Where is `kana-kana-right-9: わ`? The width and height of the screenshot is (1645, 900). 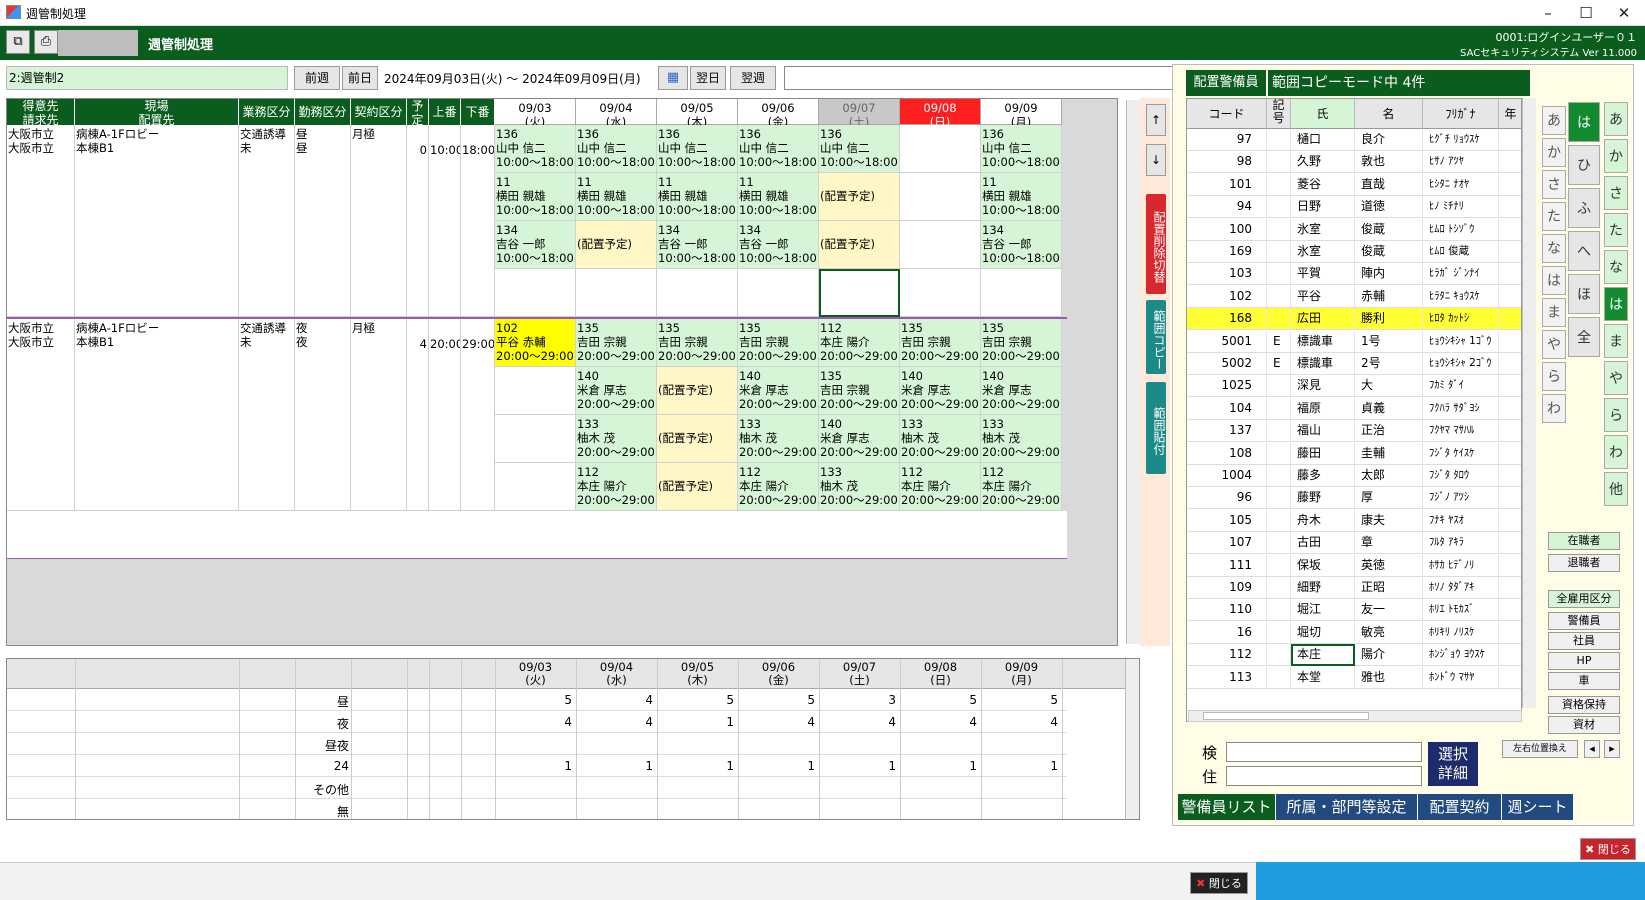 kana-kana-right-9: わ is located at coordinates (1616, 452).